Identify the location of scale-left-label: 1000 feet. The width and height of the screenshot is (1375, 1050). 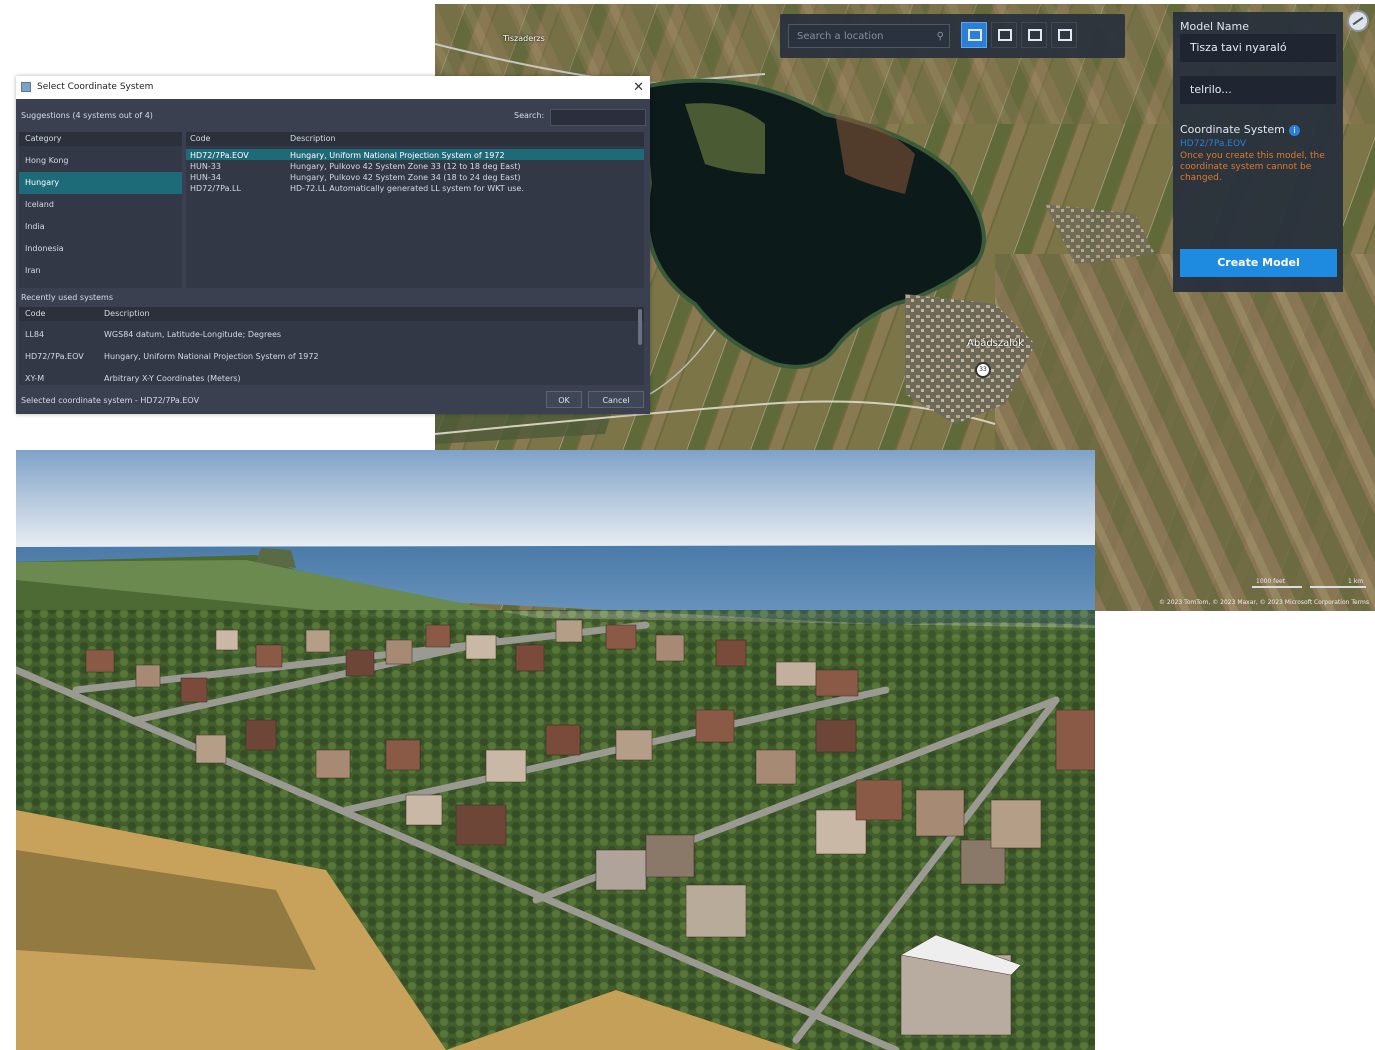
(1271, 581).